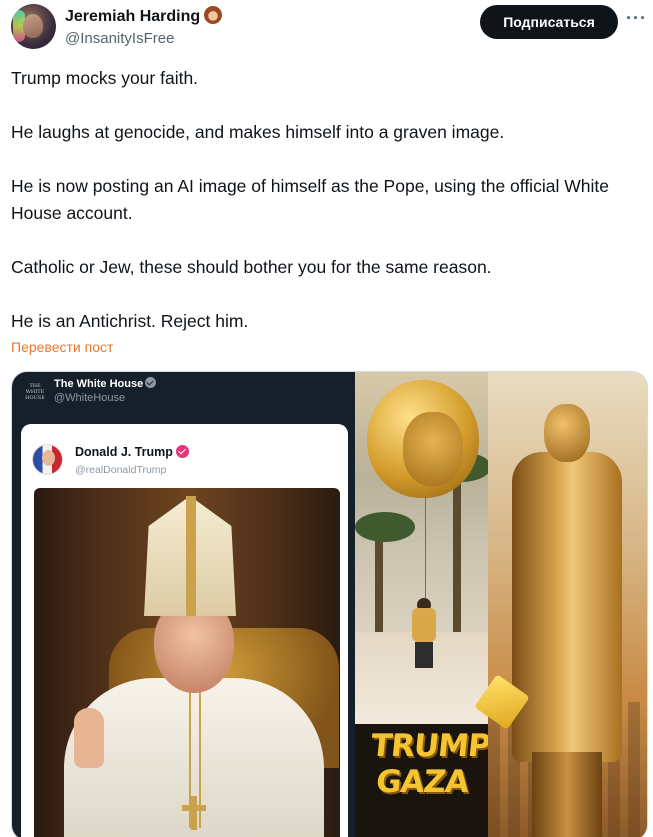 The image size is (653, 837). What do you see at coordinates (194, 813) in the screenshot?
I see `pectoral-cross-icon` at bounding box center [194, 813].